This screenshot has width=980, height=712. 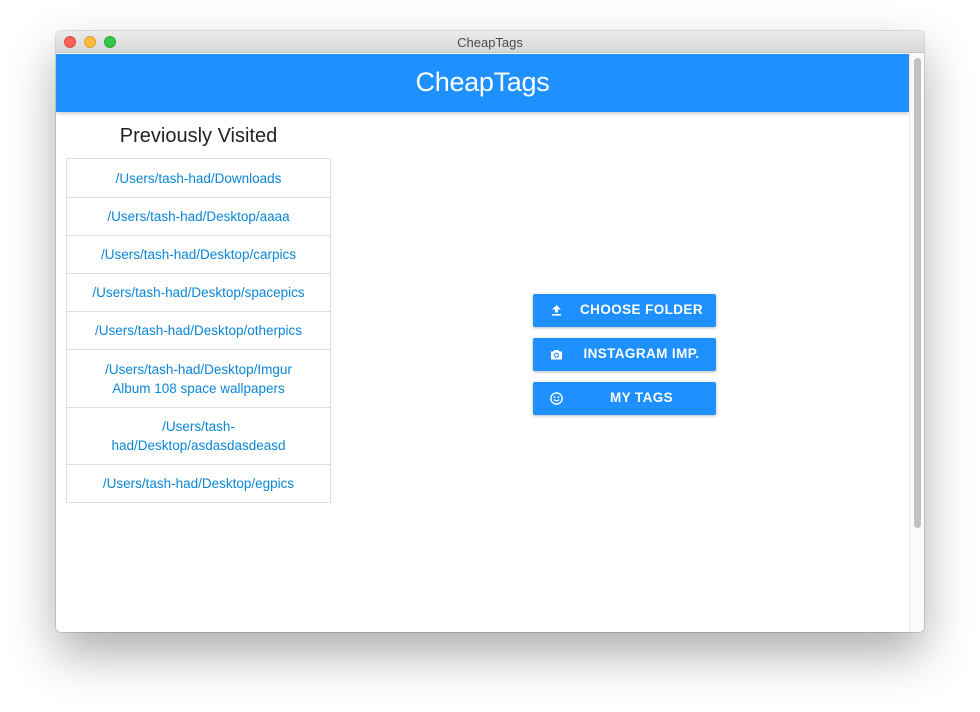 What do you see at coordinates (198, 292) in the screenshot?
I see `visited-folder-link: /Users/tash-had/Desktop/spacepics` at bounding box center [198, 292].